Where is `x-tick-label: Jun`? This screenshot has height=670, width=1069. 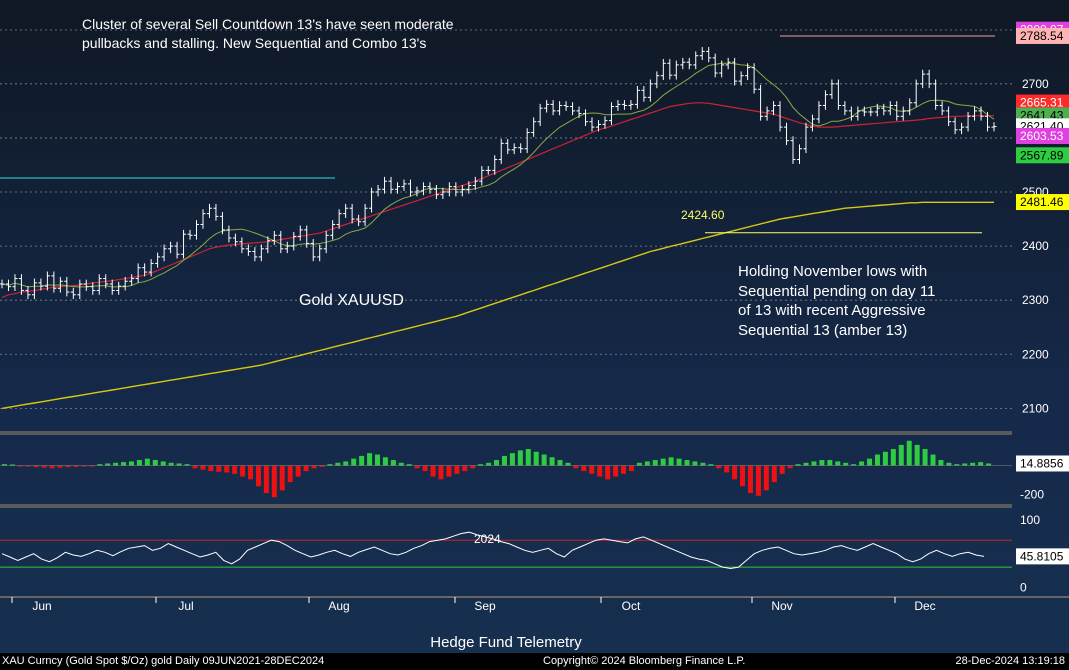 x-tick-label: Jun is located at coordinates (41, 606).